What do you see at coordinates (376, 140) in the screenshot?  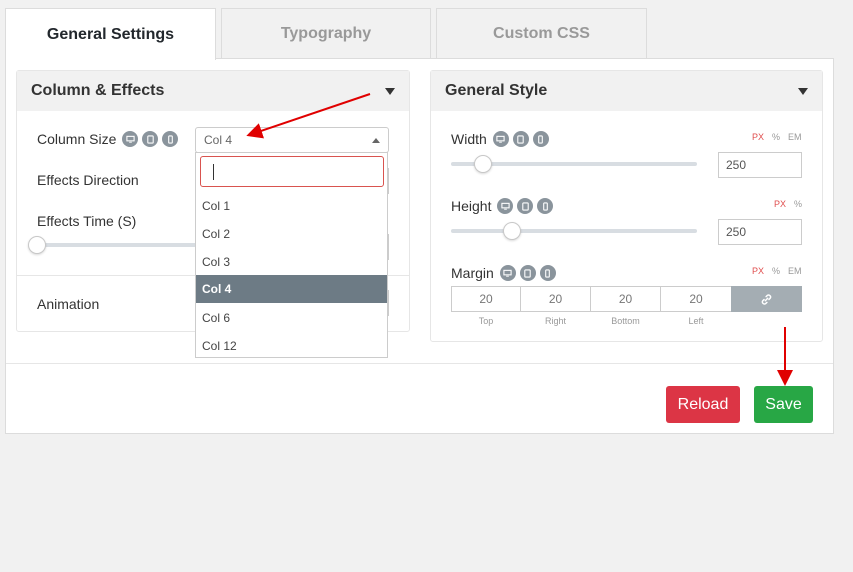 I see `chevron-up-icon` at bounding box center [376, 140].